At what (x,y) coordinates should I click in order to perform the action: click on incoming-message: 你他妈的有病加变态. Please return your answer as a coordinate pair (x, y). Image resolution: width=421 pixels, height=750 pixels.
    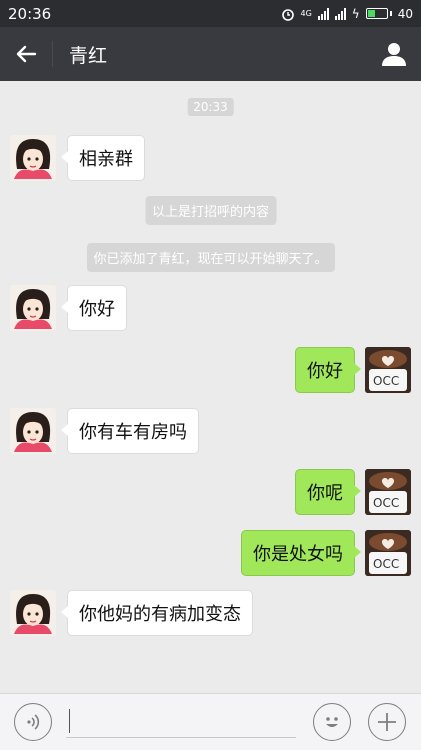
    Looking at the image, I should click on (157, 613).